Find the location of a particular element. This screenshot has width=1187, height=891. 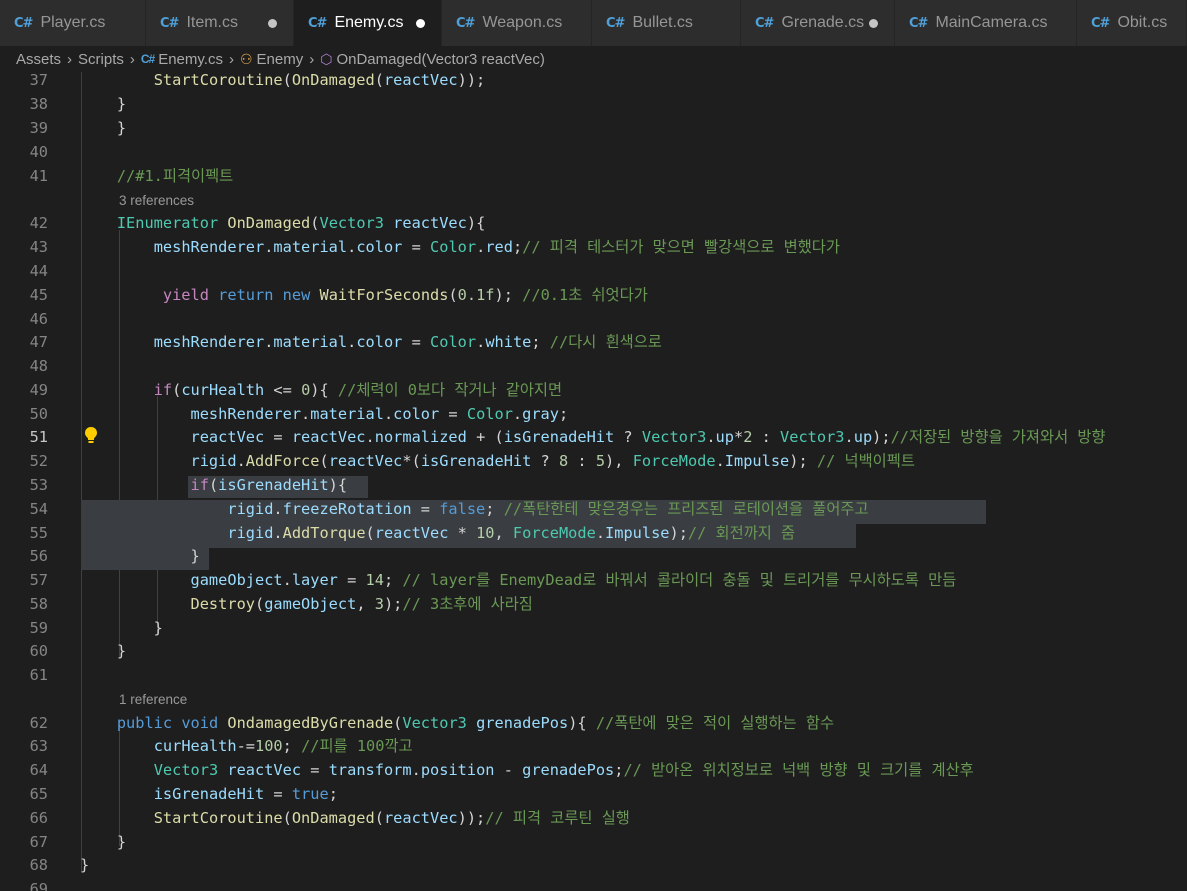

code-line: 59 } is located at coordinates (593, 629).